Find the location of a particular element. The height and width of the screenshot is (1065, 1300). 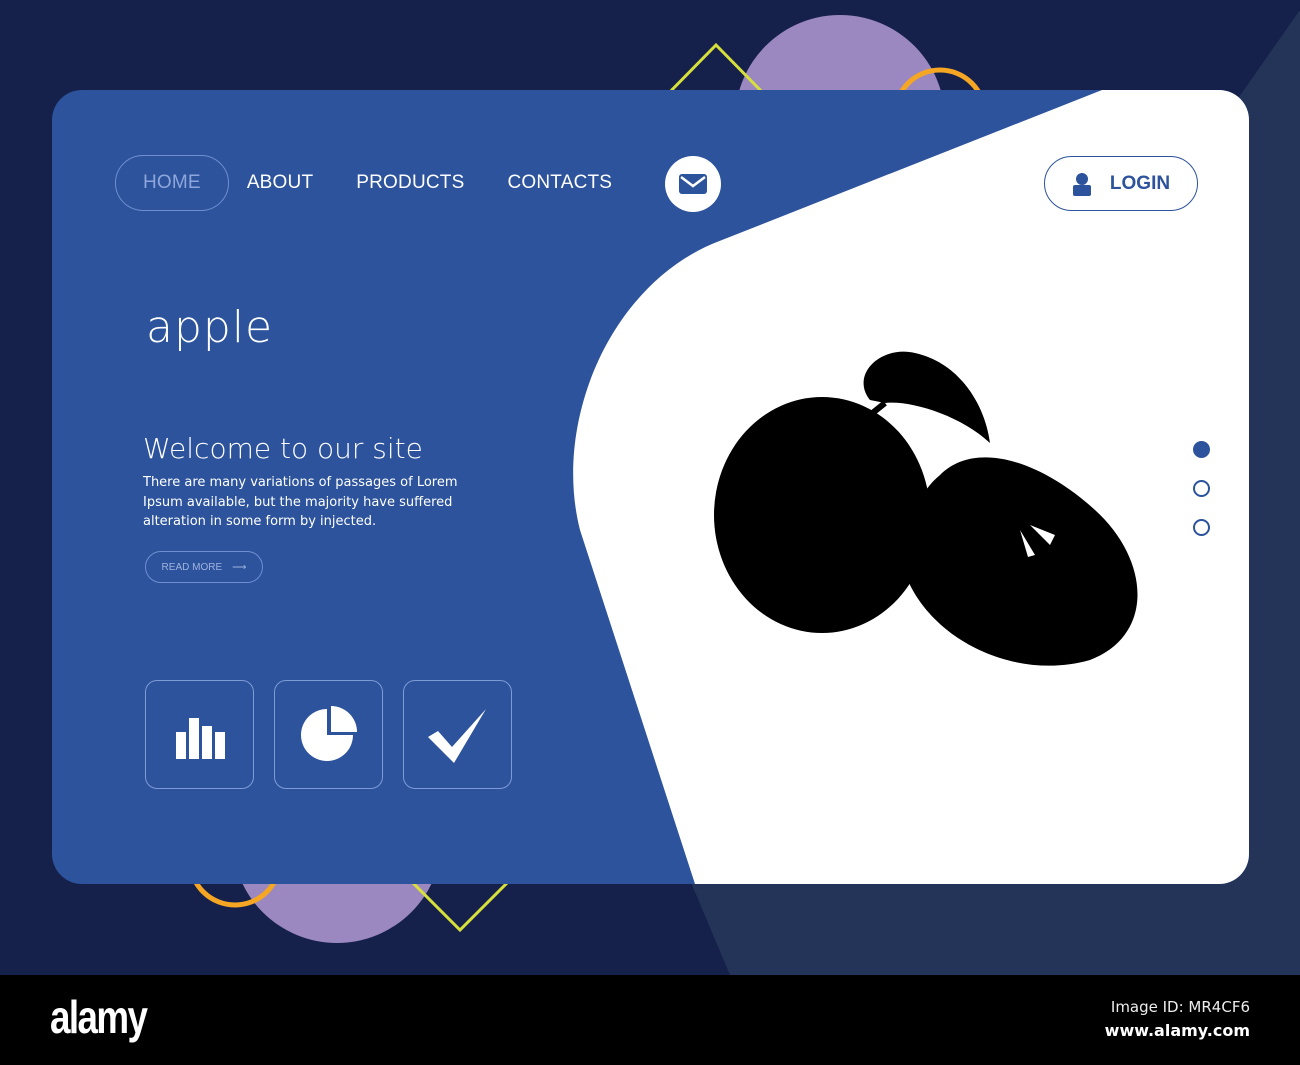

envelope-icon is located at coordinates (693, 184).